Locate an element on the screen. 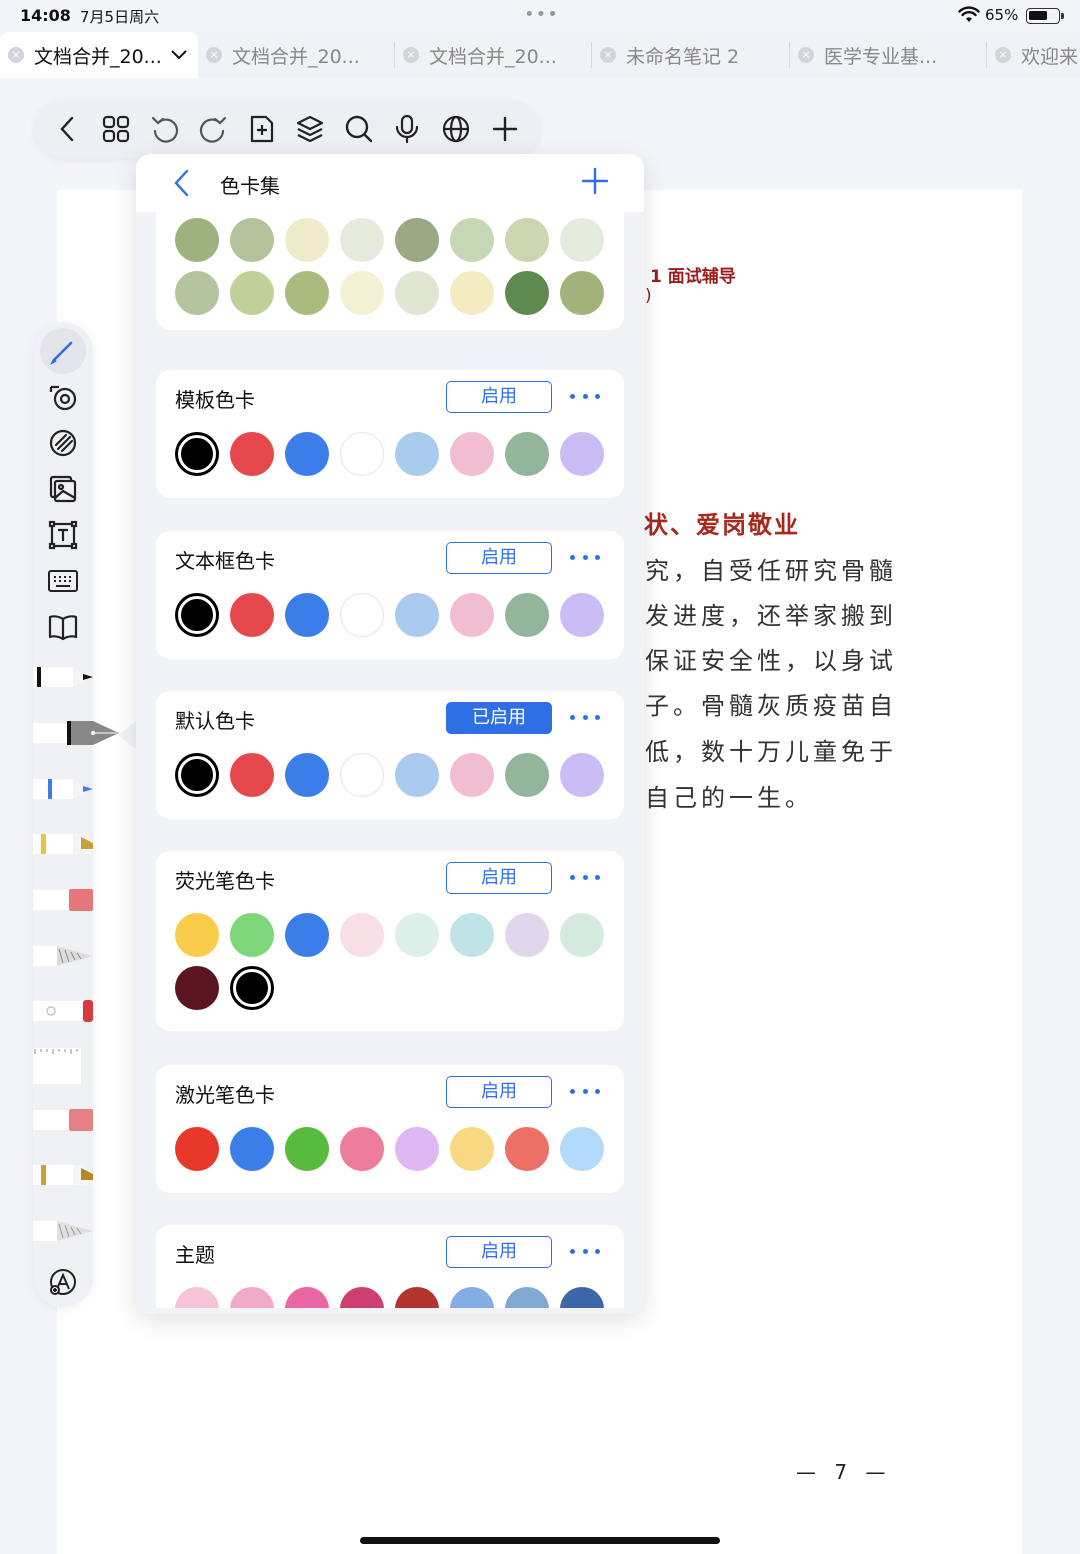  redo-icon is located at coordinates (213, 129).